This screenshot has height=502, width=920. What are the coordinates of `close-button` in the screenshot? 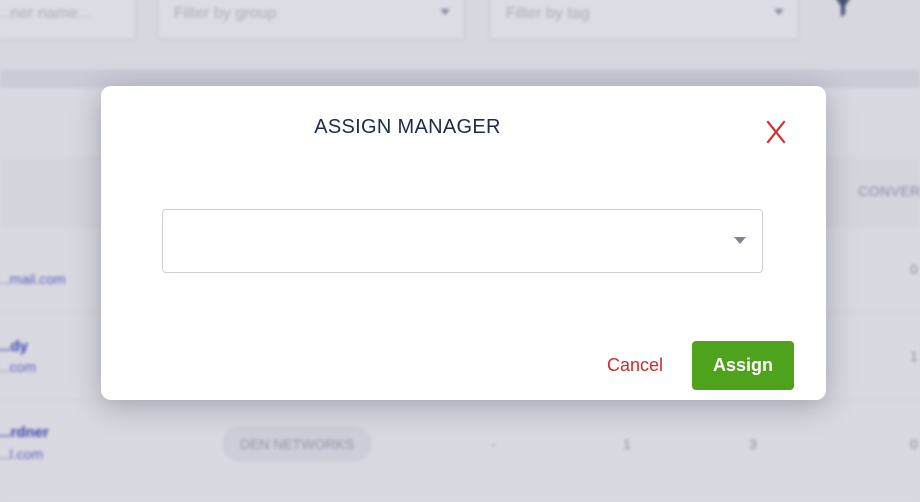 It's located at (776, 131).